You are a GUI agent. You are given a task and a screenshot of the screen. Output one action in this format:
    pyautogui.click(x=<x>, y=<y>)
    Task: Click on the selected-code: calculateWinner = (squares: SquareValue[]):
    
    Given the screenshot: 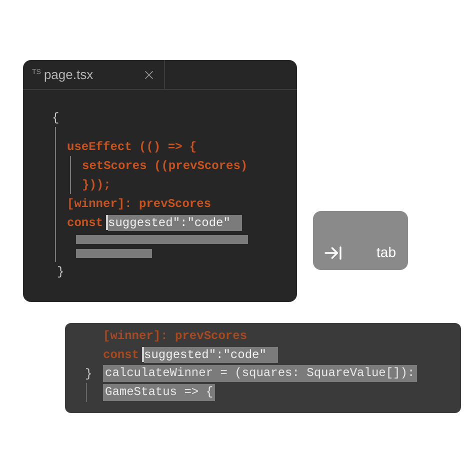 What is the action you would take?
    pyautogui.click(x=260, y=373)
    